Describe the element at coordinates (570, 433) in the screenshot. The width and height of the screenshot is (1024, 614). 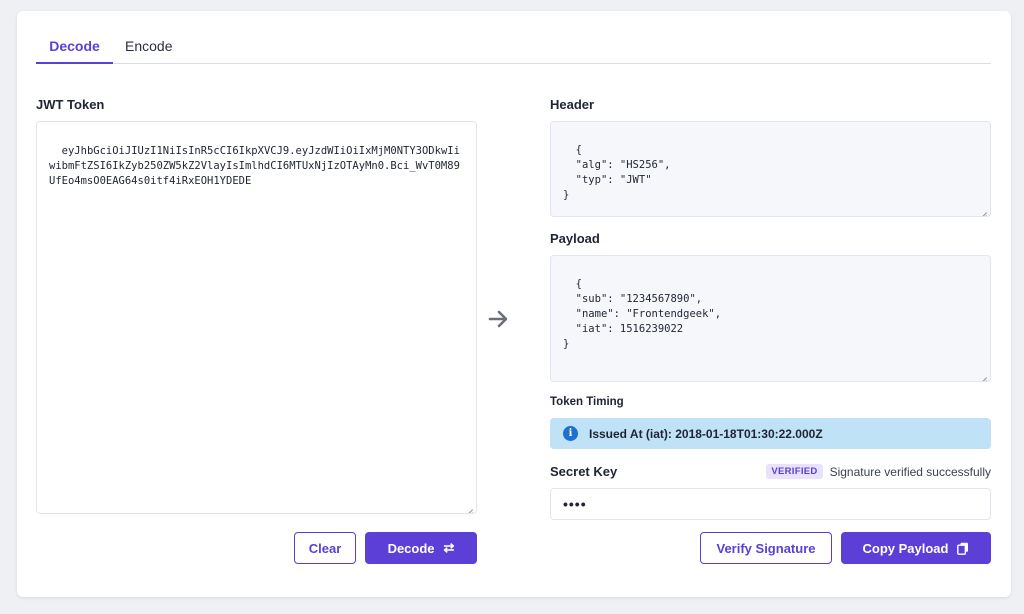
I see `info-icon: i` at that location.